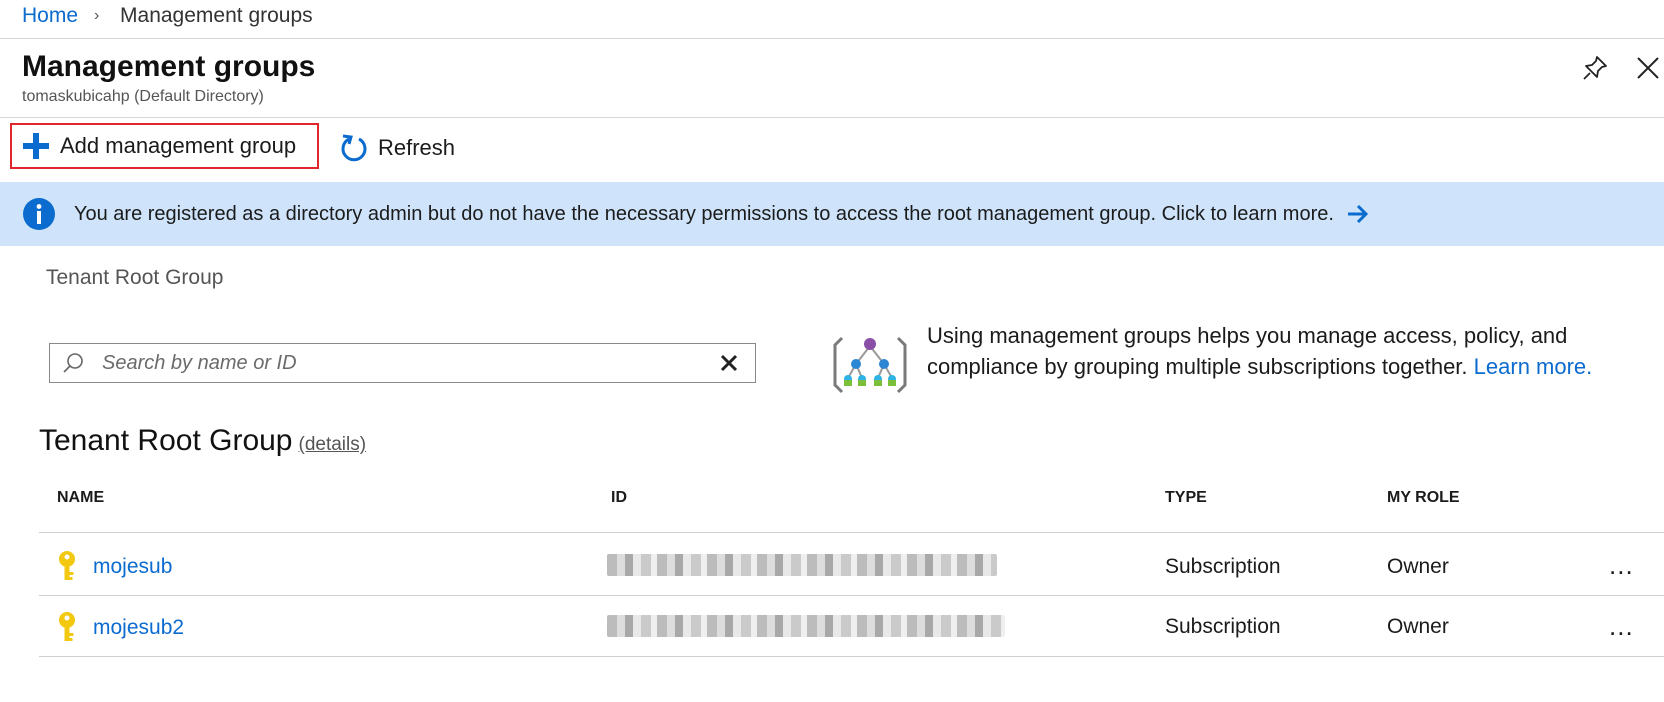  Describe the element at coordinates (333, 445) in the screenshot. I see `group-details-link: (details)` at that location.